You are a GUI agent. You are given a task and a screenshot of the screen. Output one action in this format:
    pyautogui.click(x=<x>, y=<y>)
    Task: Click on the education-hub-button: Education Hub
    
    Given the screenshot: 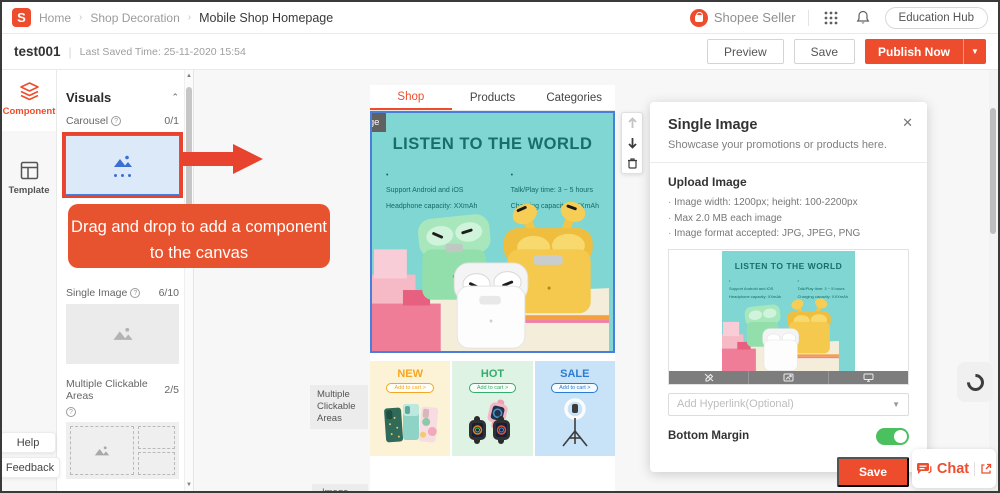 What is the action you would take?
    pyautogui.click(x=936, y=17)
    